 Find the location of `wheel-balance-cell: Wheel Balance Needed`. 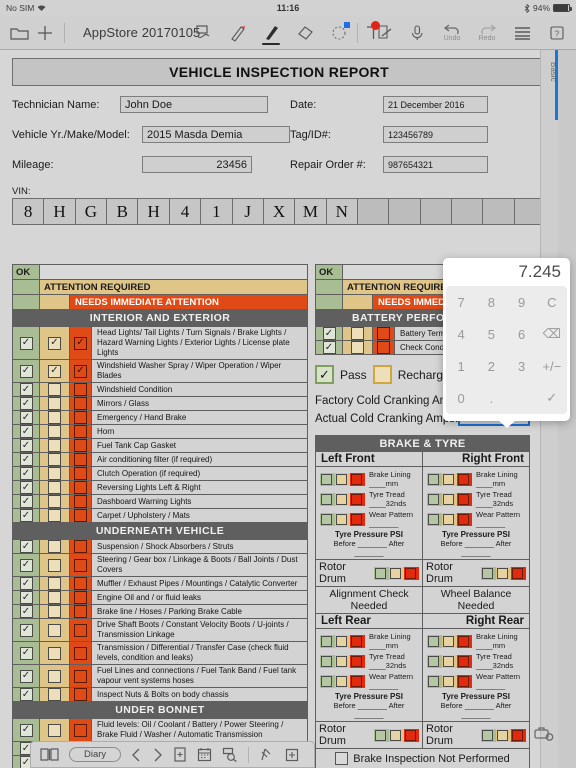

wheel-balance-cell: Wheel Balance Needed is located at coordinates (476, 600).